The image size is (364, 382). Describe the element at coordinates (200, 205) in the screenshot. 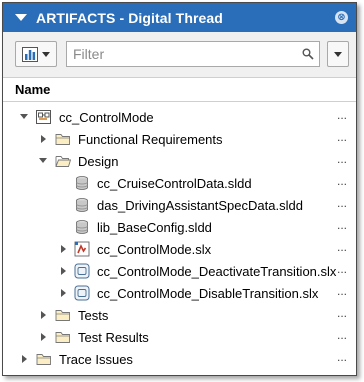

I see `tree-row-label: das_DrivingAssistantSpecData.sldd` at that location.